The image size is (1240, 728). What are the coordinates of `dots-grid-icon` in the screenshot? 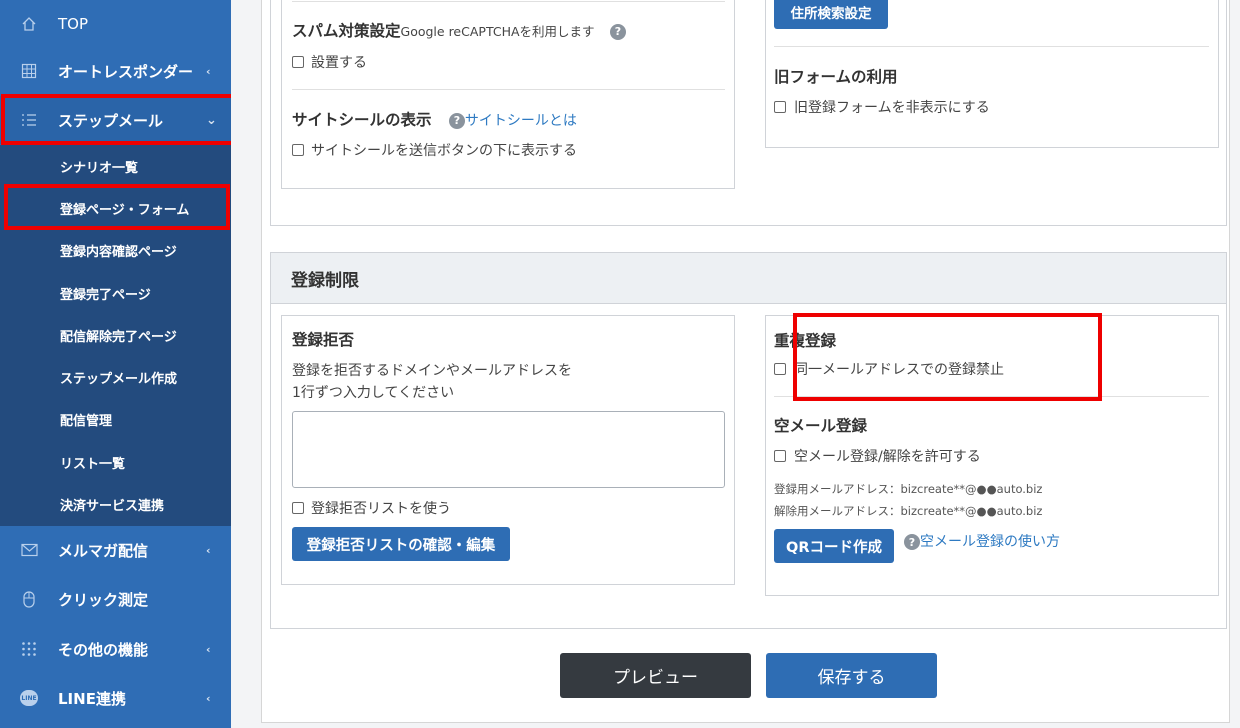 It's located at (29, 649).